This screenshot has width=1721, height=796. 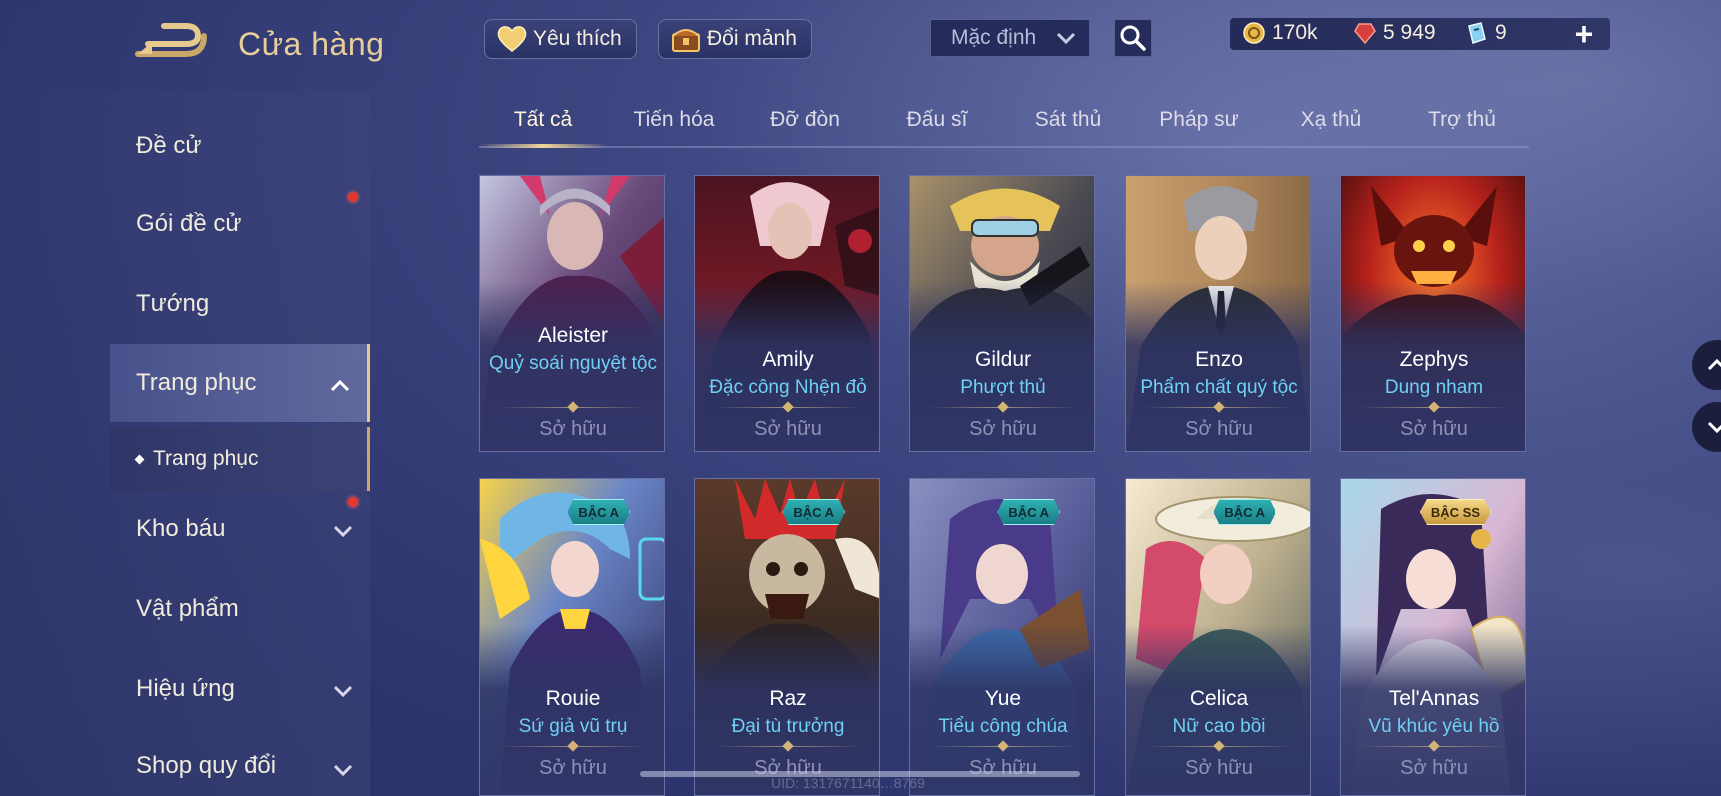 What do you see at coordinates (1434, 698) in the screenshot?
I see `hero-name: Tel'Annas` at bounding box center [1434, 698].